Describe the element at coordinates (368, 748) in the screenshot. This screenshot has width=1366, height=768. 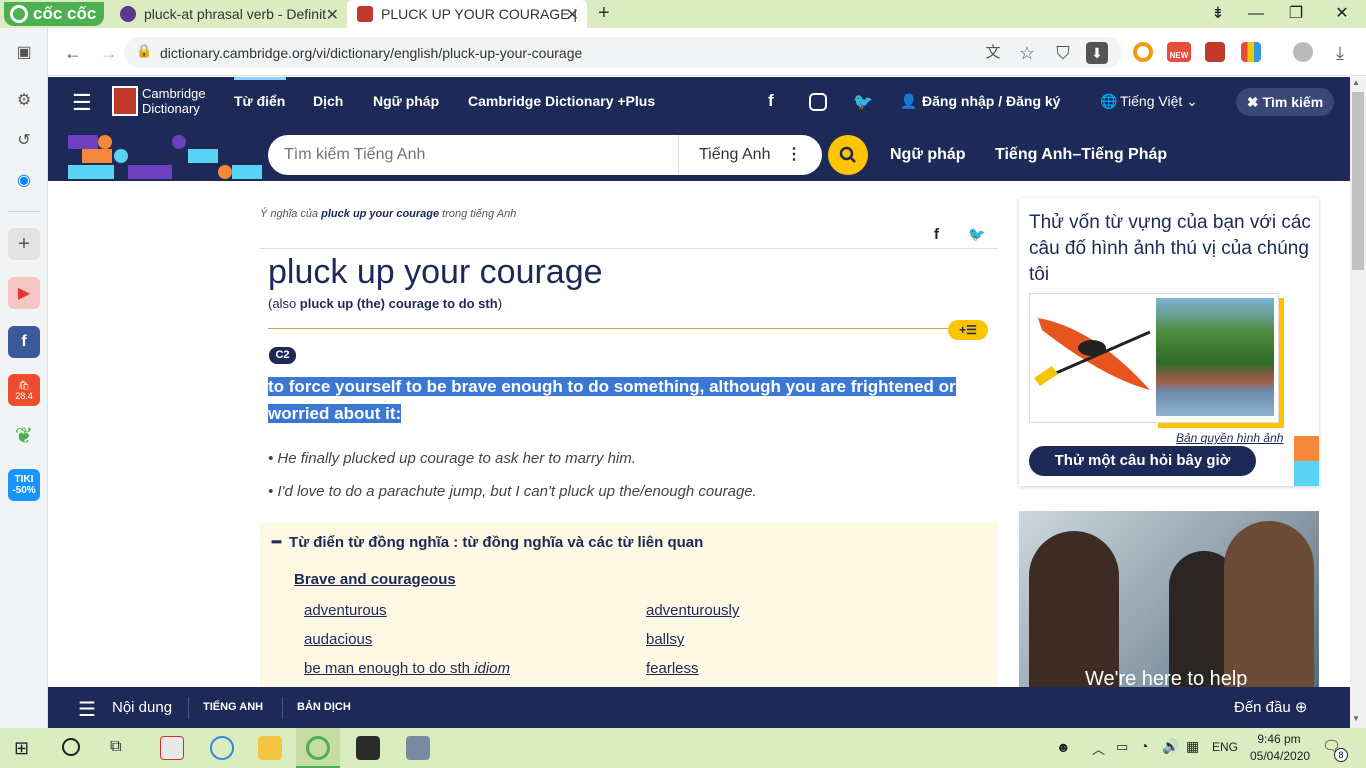
I see `taskbar-notes-icon` at that location.